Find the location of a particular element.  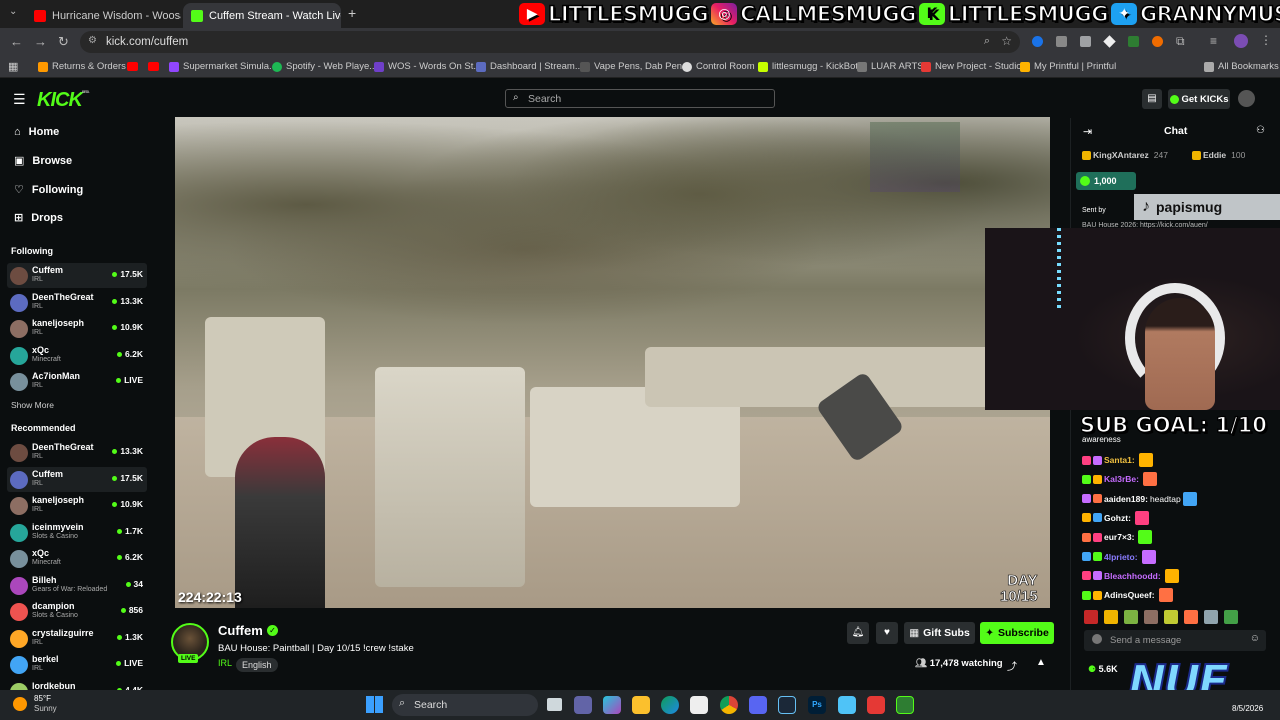

profile-avatar is located at coordinates (1241, 41).